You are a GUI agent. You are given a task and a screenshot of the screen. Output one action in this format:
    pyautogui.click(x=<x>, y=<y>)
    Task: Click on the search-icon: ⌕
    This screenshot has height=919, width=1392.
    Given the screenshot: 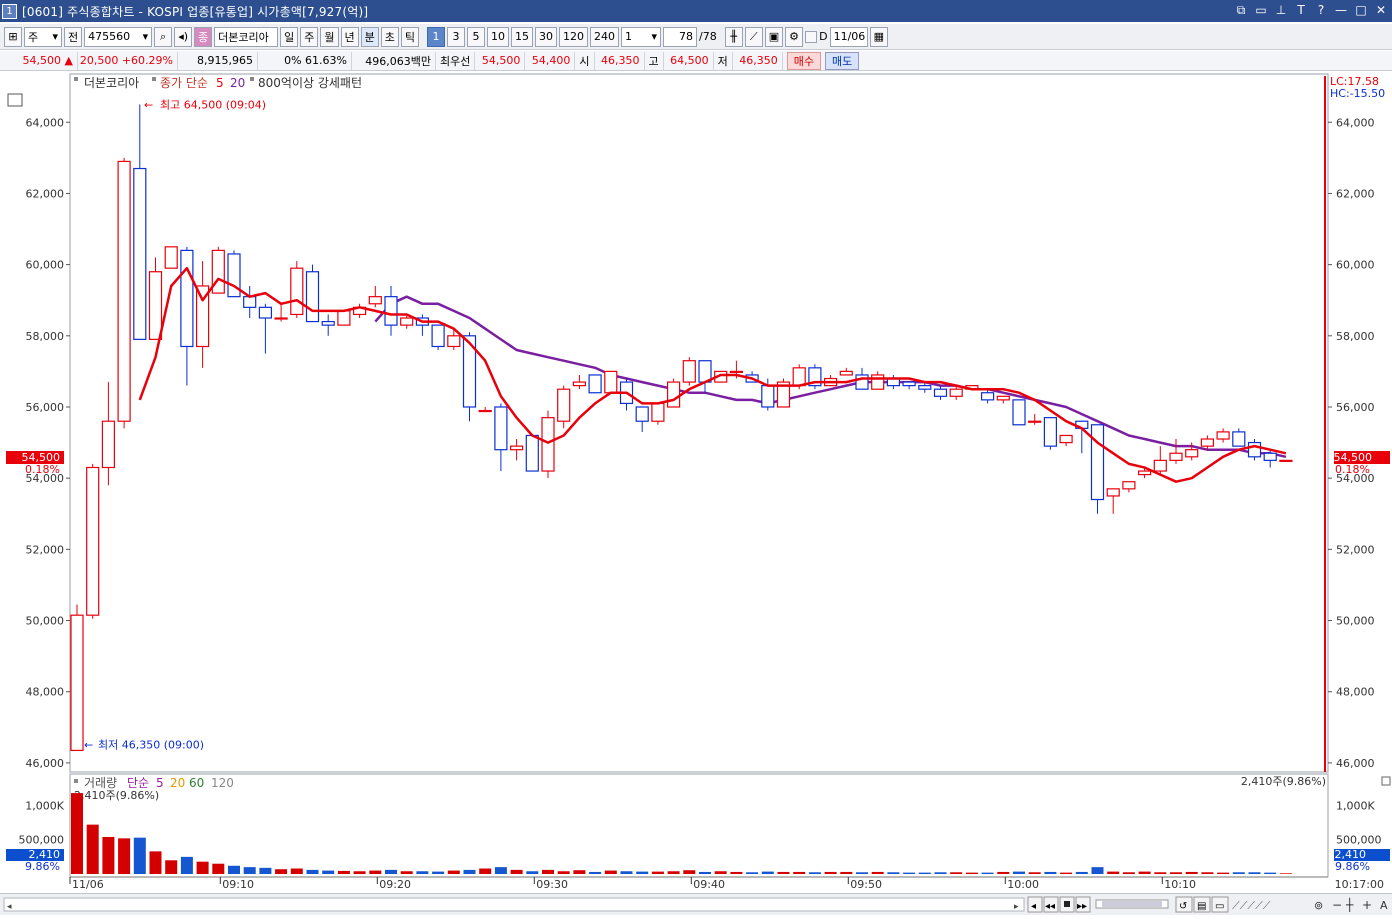 What is the action you would take?
    pyautogui.click(x=163, y=36)
    